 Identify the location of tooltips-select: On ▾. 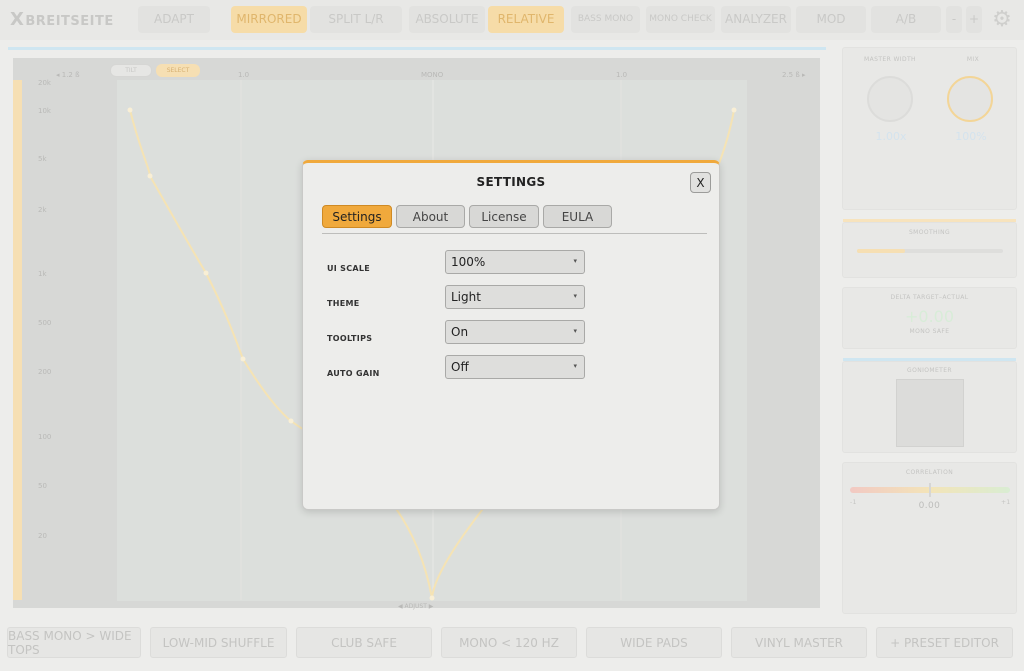
(515, 332).